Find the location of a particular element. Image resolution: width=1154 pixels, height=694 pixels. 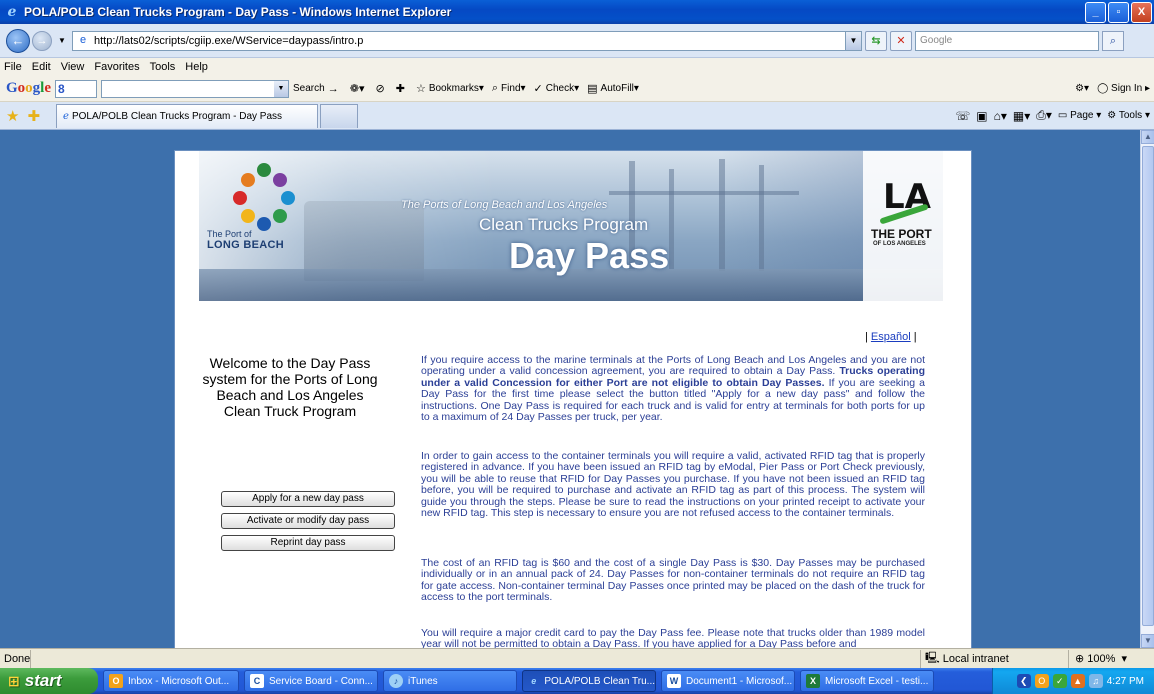

network-tray-icon: ✓ is located at coordinates (1059, 681).